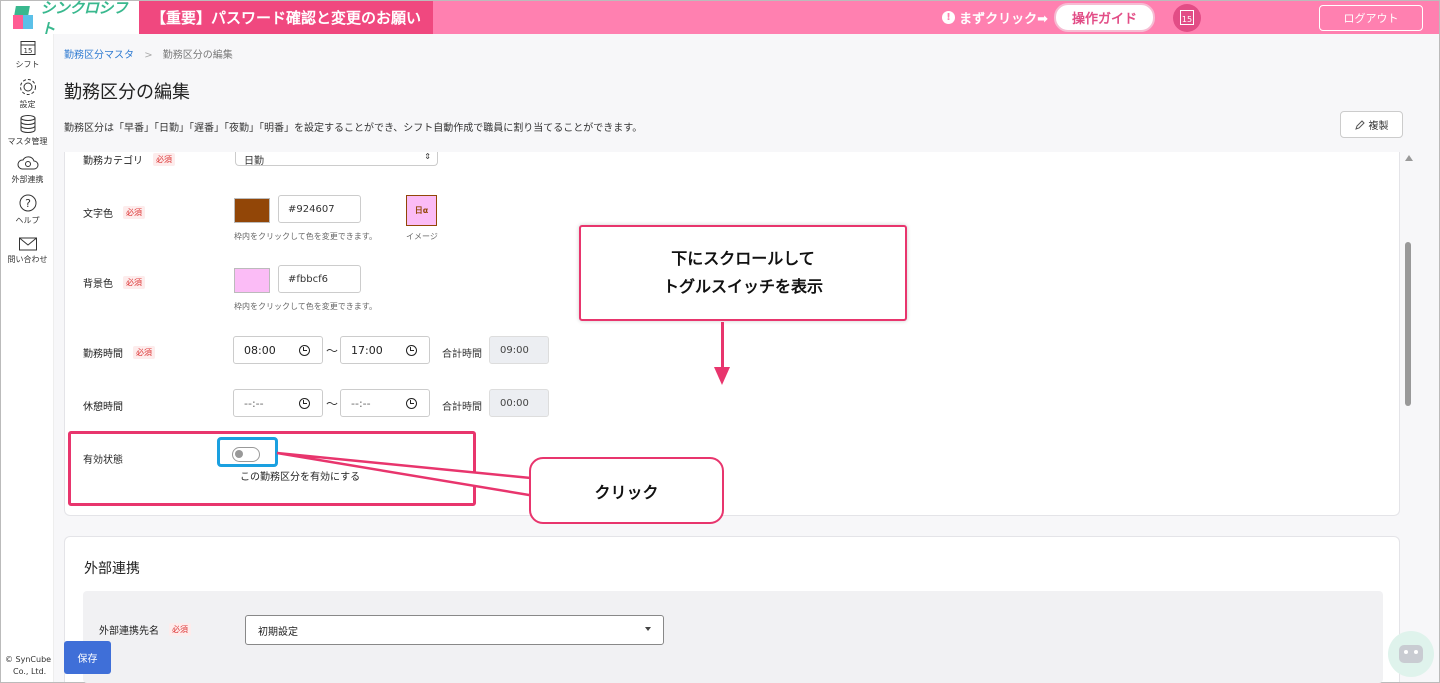 Image resolution: width=1440 pixels, height=683 pixels. I want to click on external-section-title: 外部連携, so click(112, 569).